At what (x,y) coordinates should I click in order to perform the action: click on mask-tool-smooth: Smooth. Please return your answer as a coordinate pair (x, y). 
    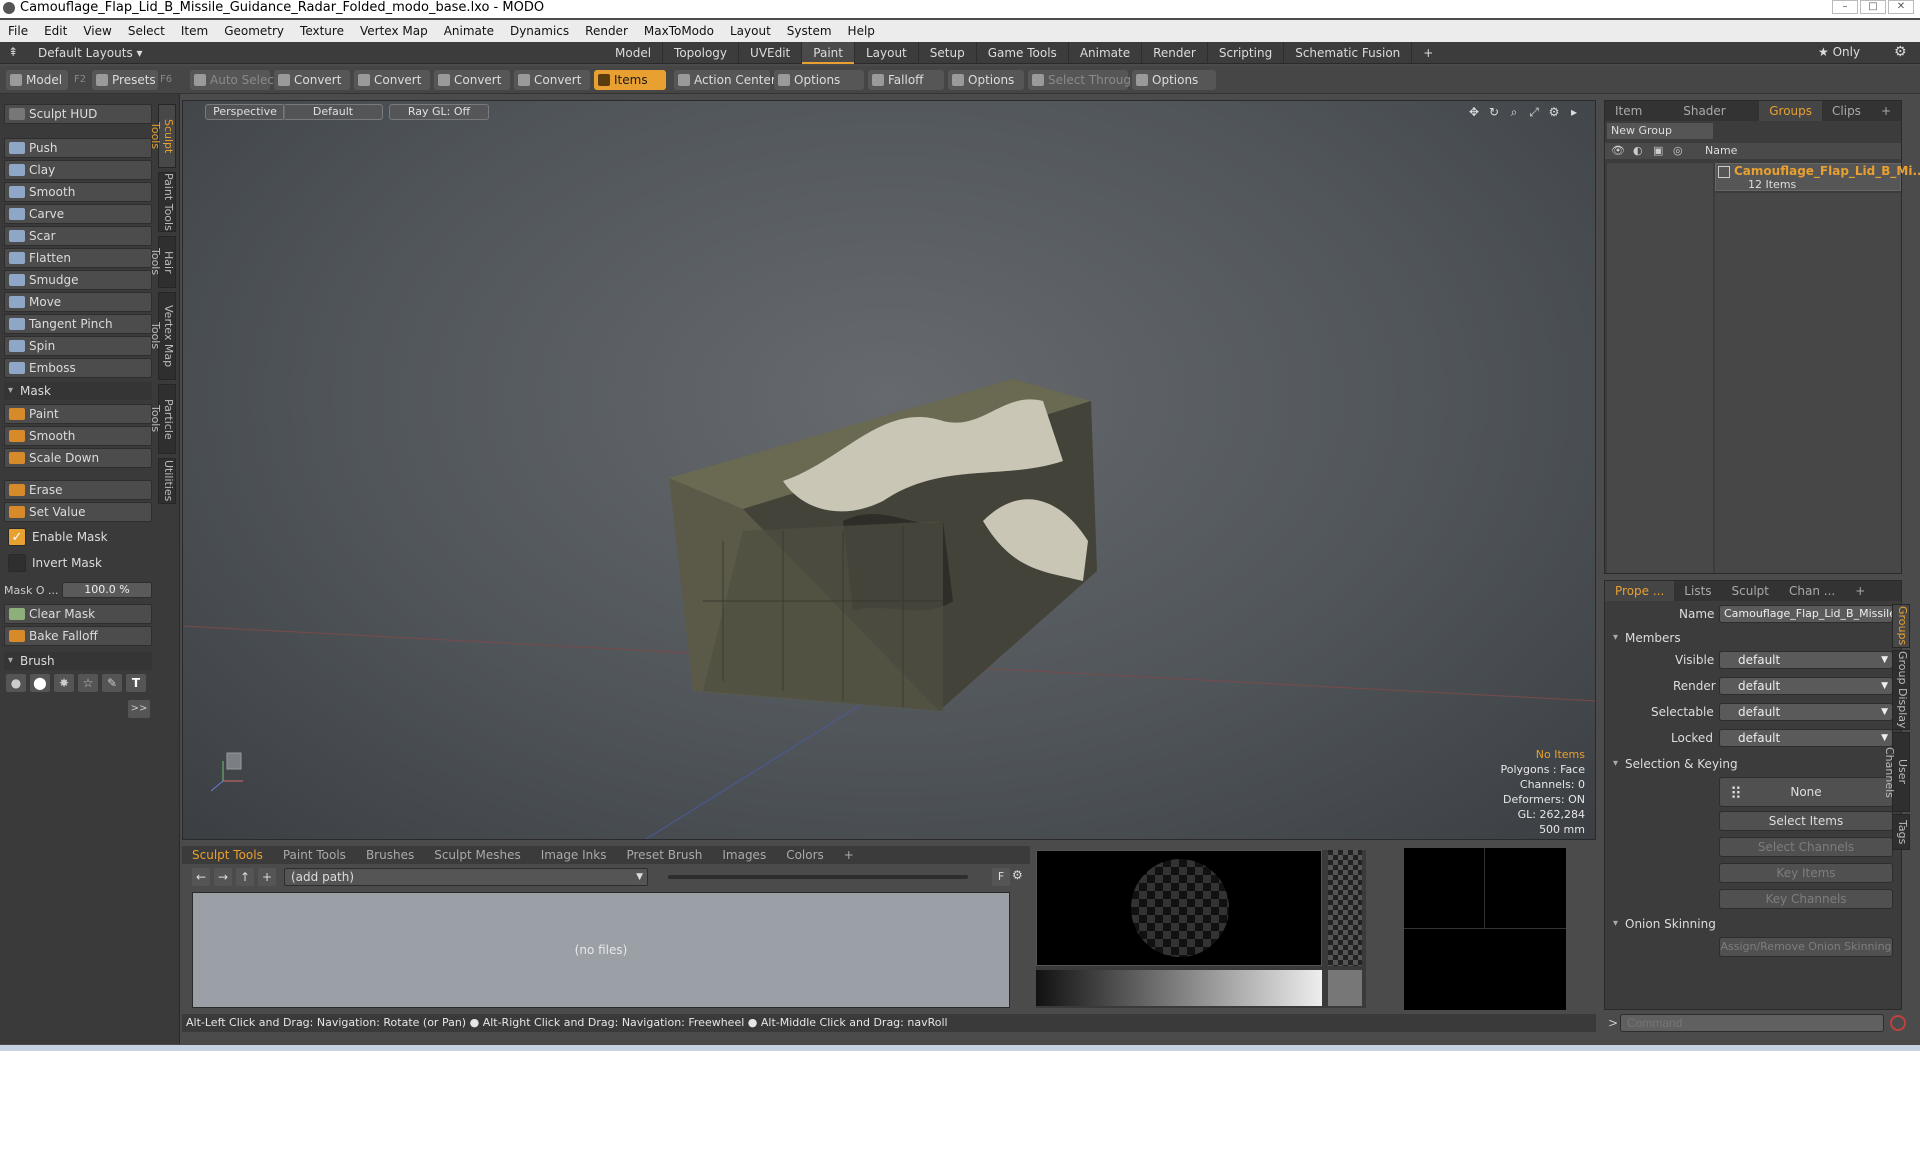
    Looking at the image, I should click on (78, 436).